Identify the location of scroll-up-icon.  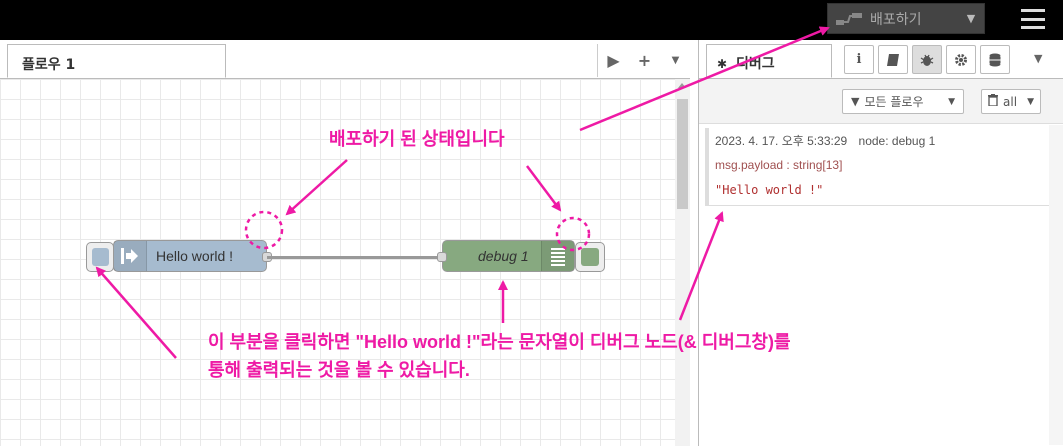
(682, 85).